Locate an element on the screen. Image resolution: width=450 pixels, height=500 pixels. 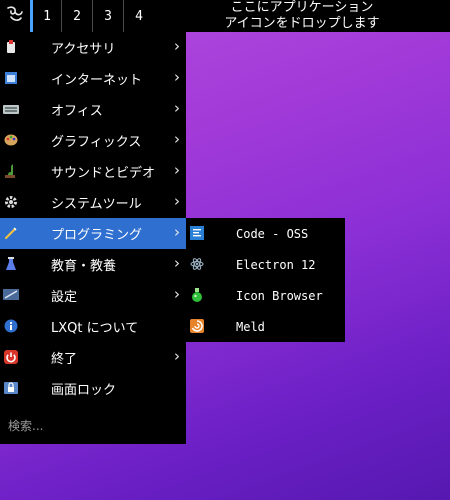
menu-item-system-tools: システムツール › is located at coordinates (93, 202).